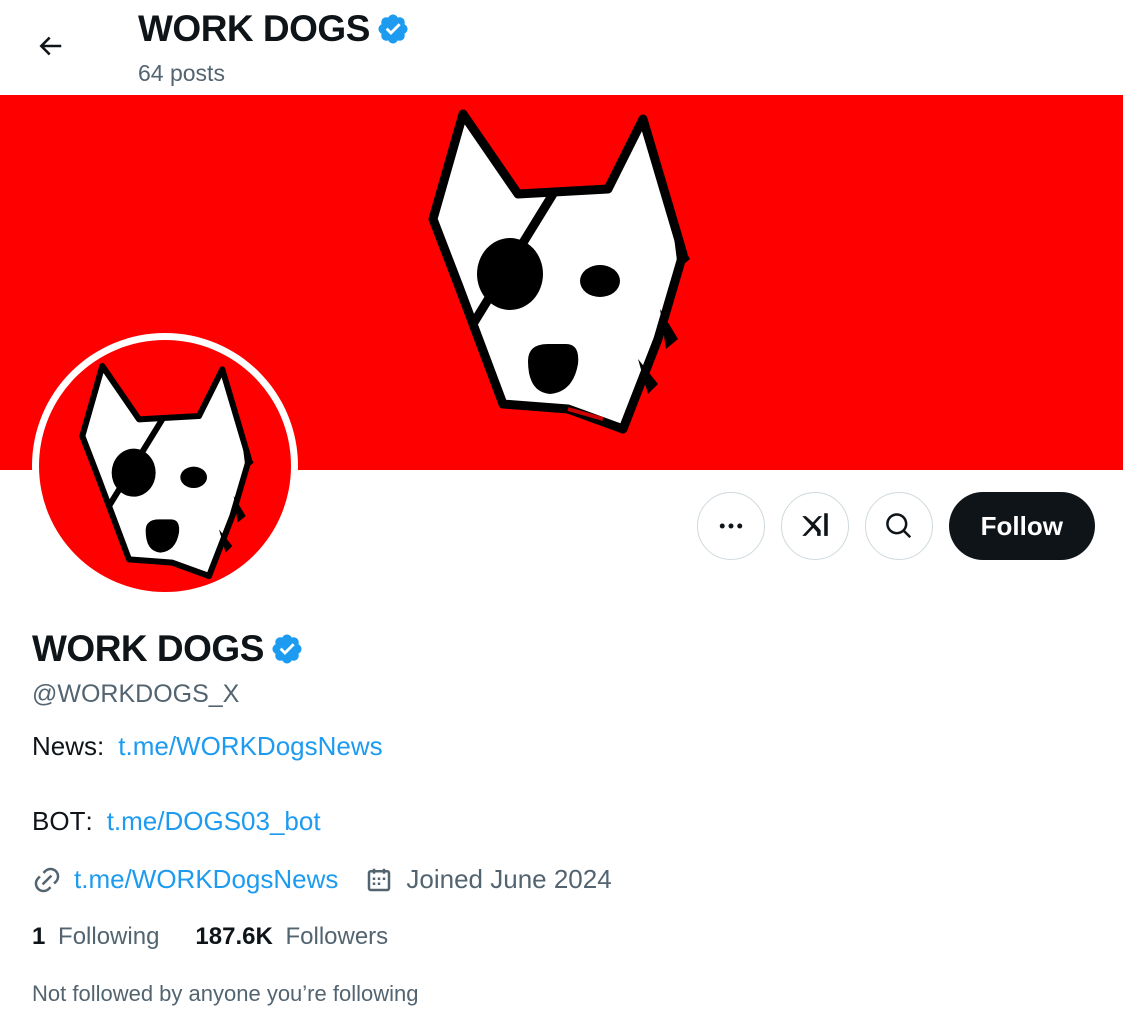  I want to click on back-button, so click(50, 46).